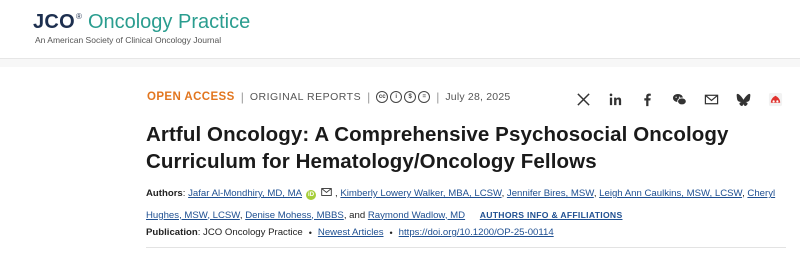 This screenshot has height=257, width=800. I want to click on x-icon, so click(583, 99).